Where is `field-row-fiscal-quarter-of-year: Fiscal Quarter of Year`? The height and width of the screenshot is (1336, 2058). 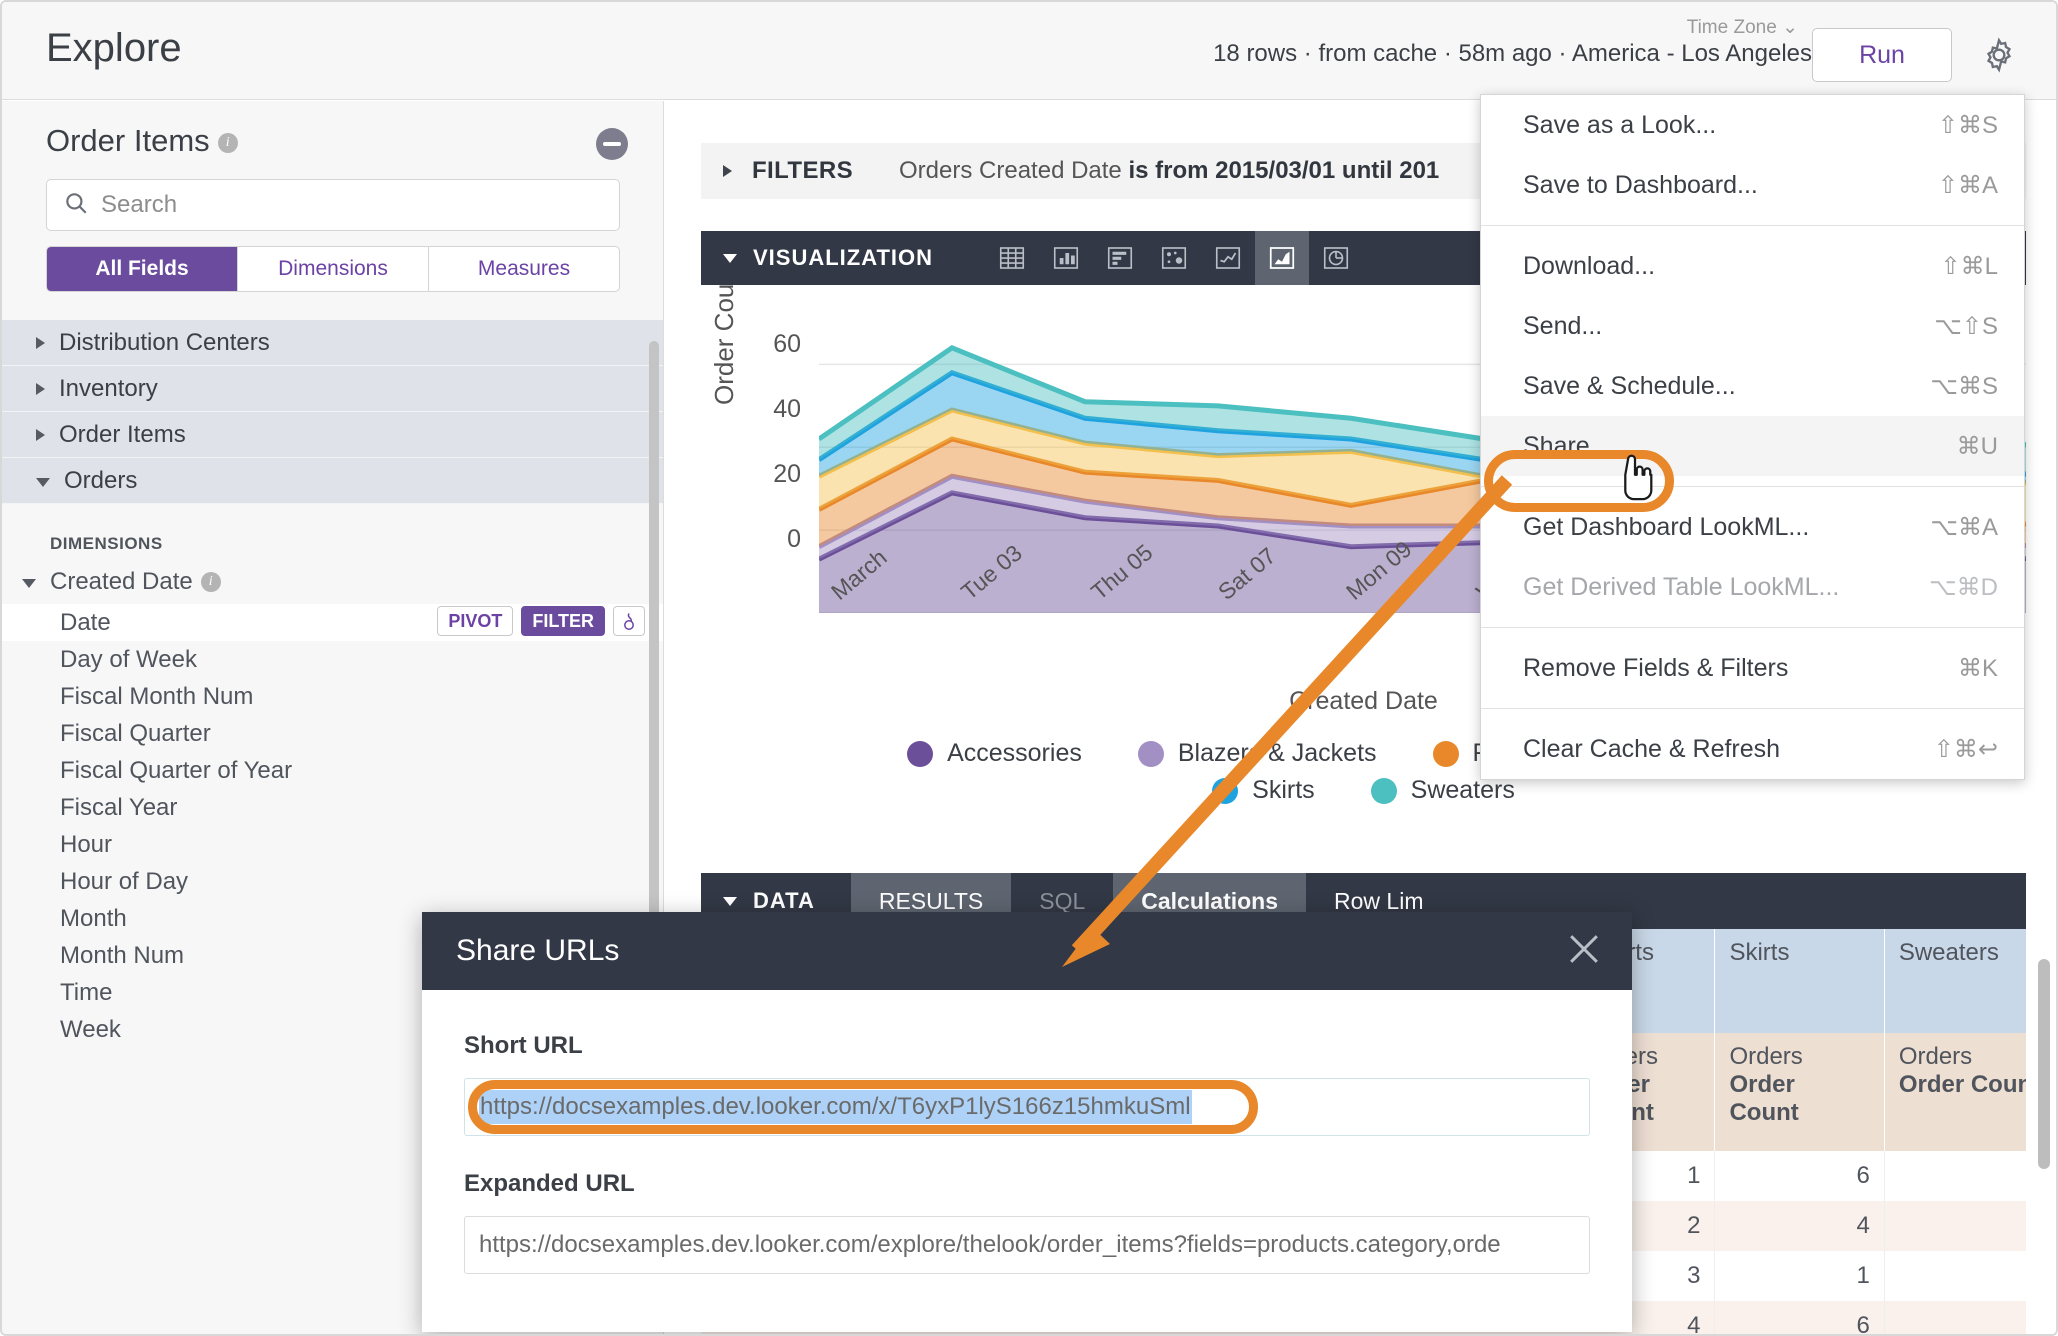 field-row-fiscal-quarter-of-year: Fiscal Quarter of Year is located at coordinates (332, 770).